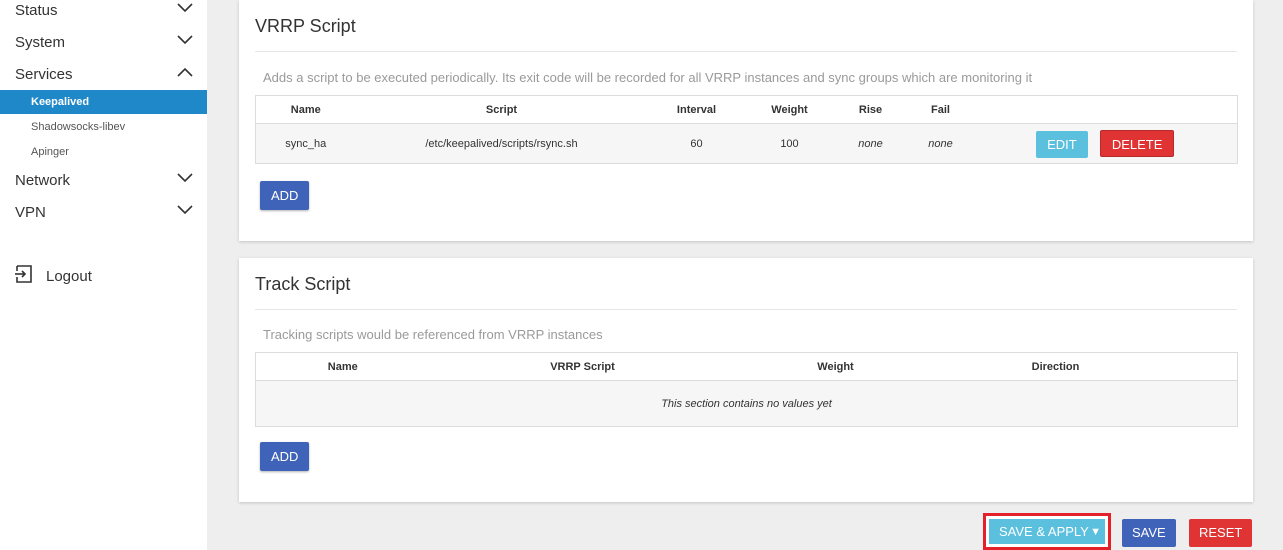 Image resolution: width=1283 pixels, height=550 pixels. Describe the element at coordinates (582, 366) in the screenshot. I see `col-vrrp-script: VRRP Script` at that location.